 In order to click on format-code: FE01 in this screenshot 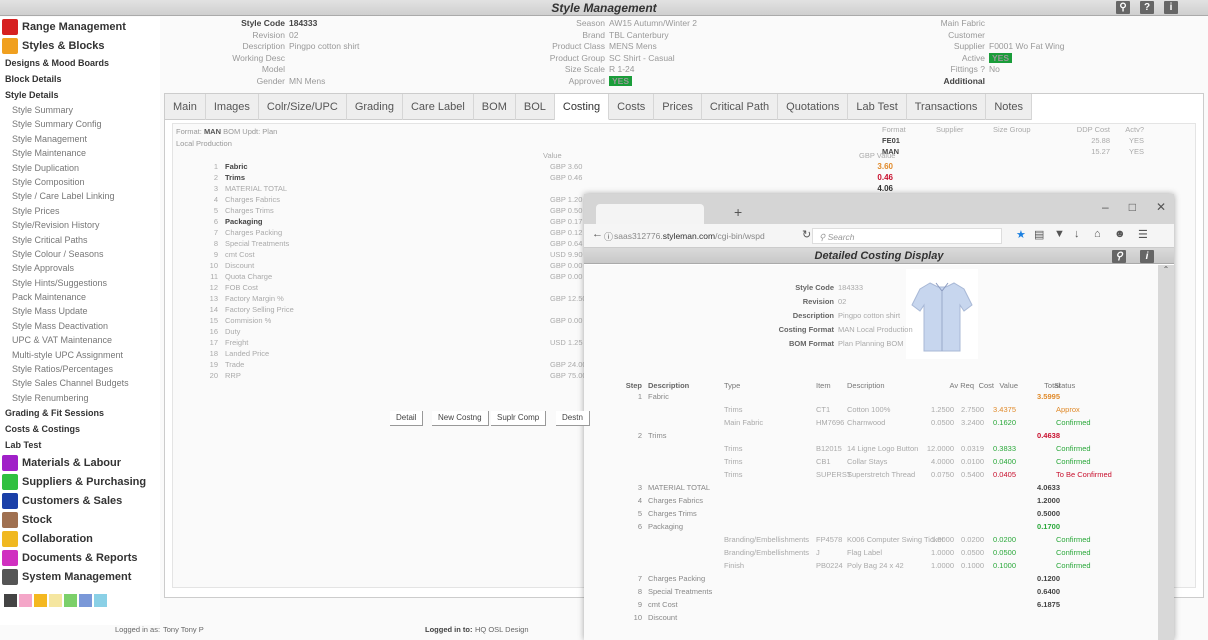, I will do `click(891, 140)`.